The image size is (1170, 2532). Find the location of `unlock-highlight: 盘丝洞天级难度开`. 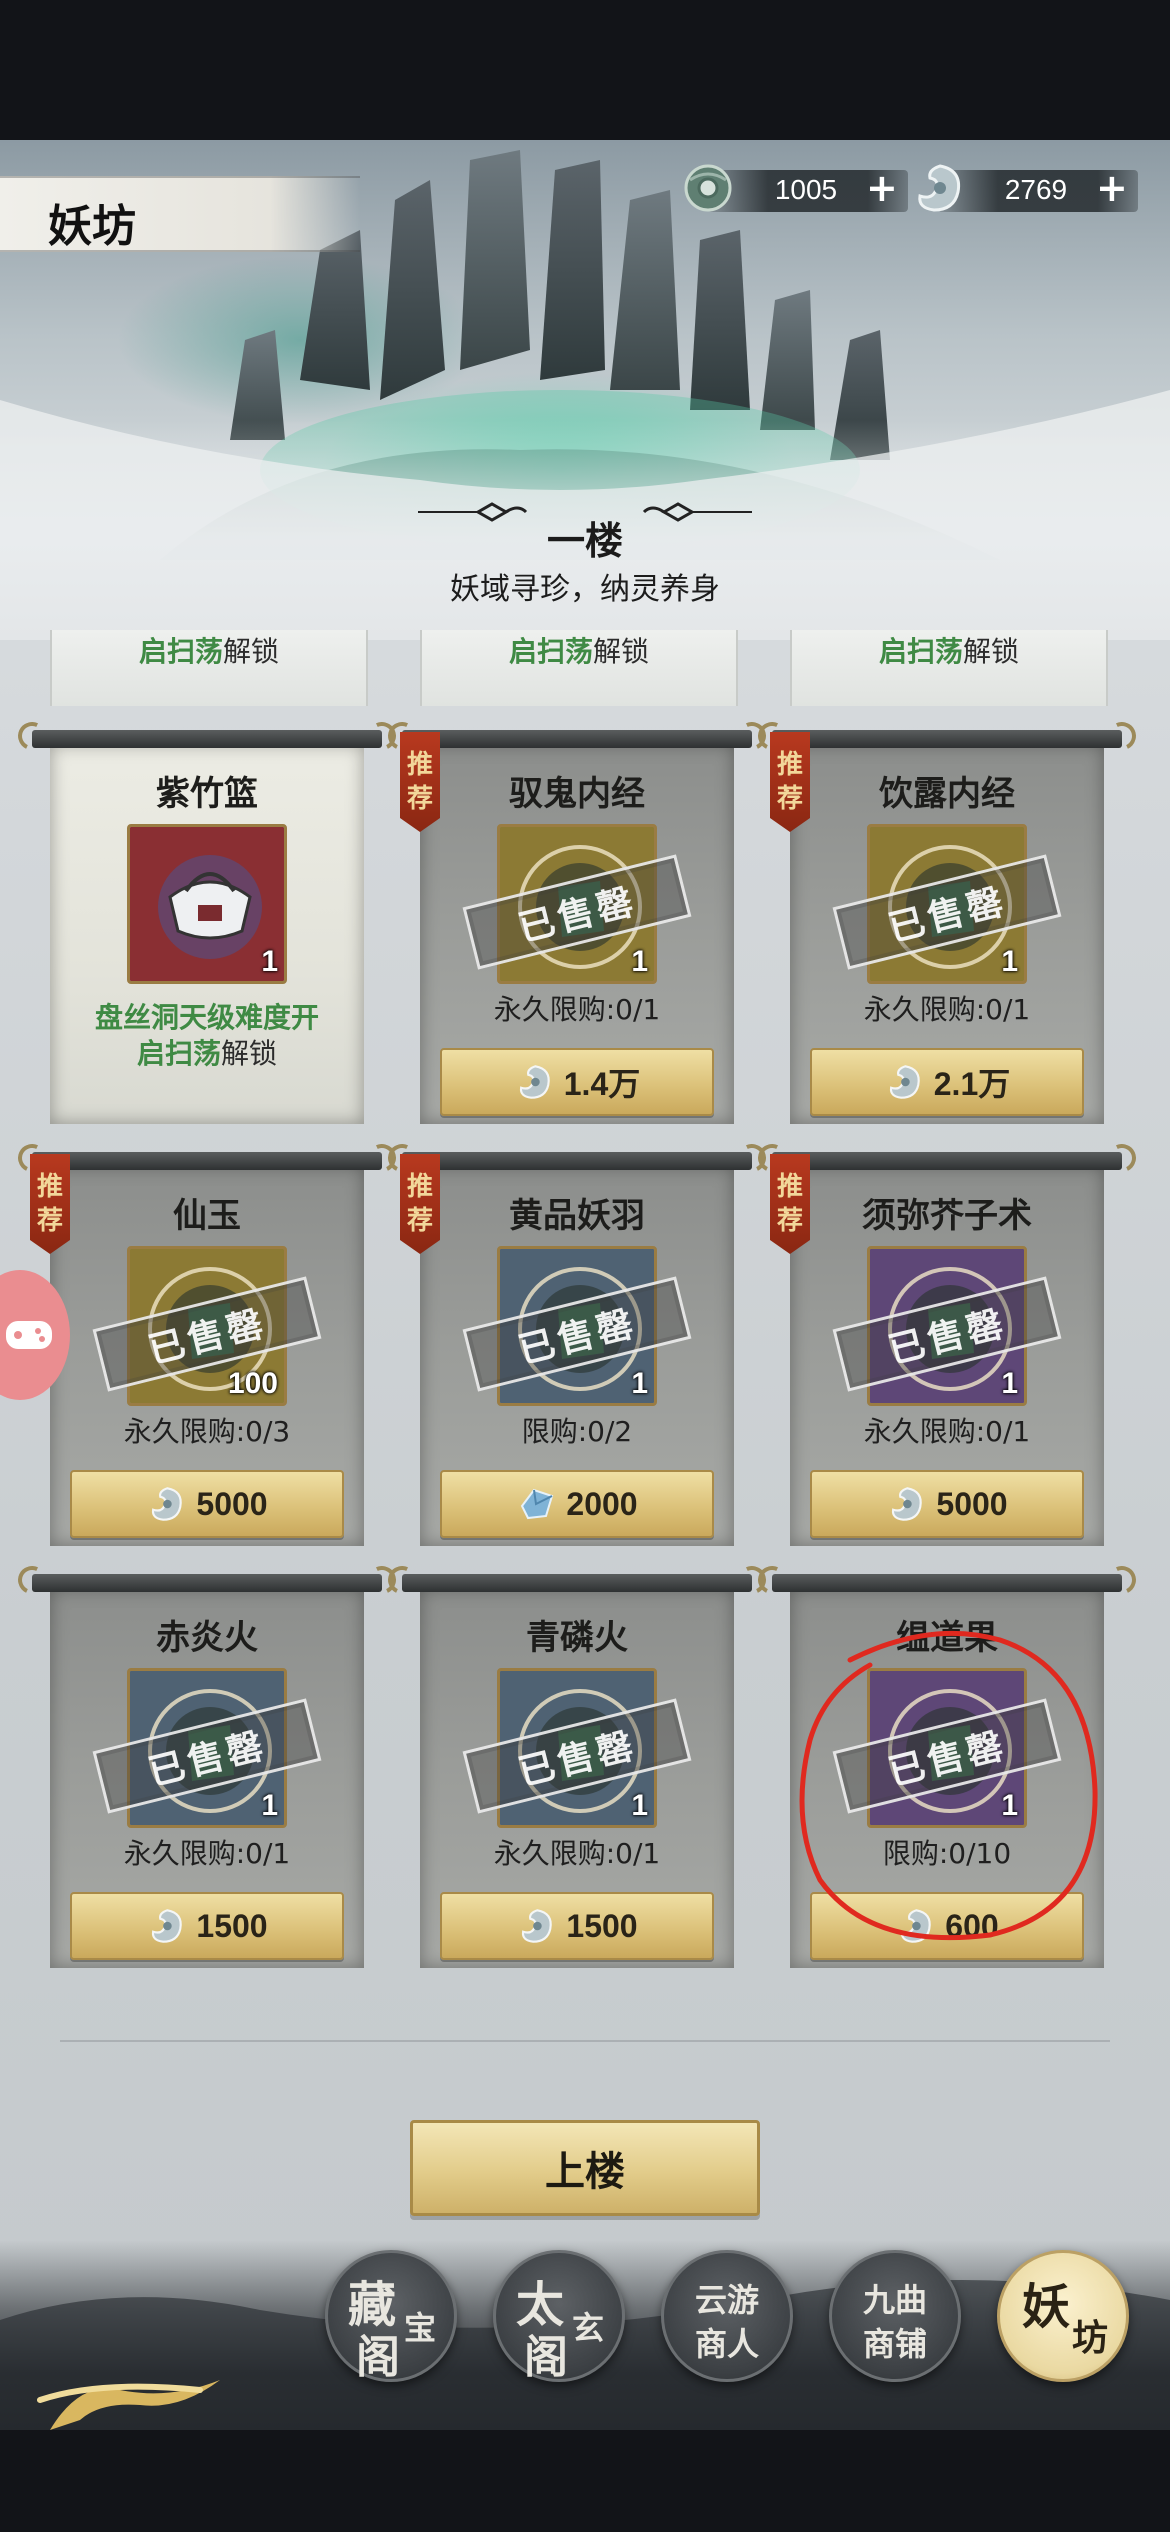

unlock-highlight: 盘丝洞天级难度开 is located at coordinates (206, 1017).